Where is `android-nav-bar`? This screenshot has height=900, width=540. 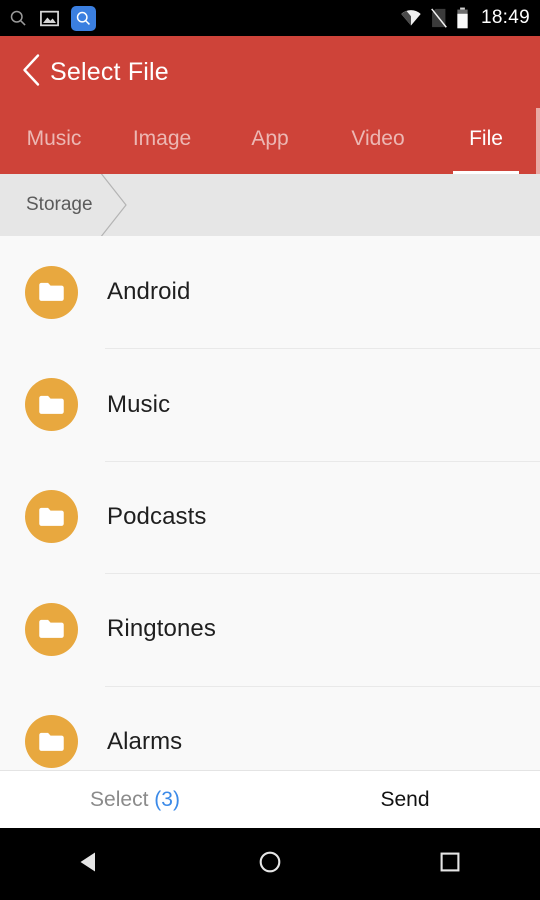
android-nav-bar is located at coordinates (270, 864).